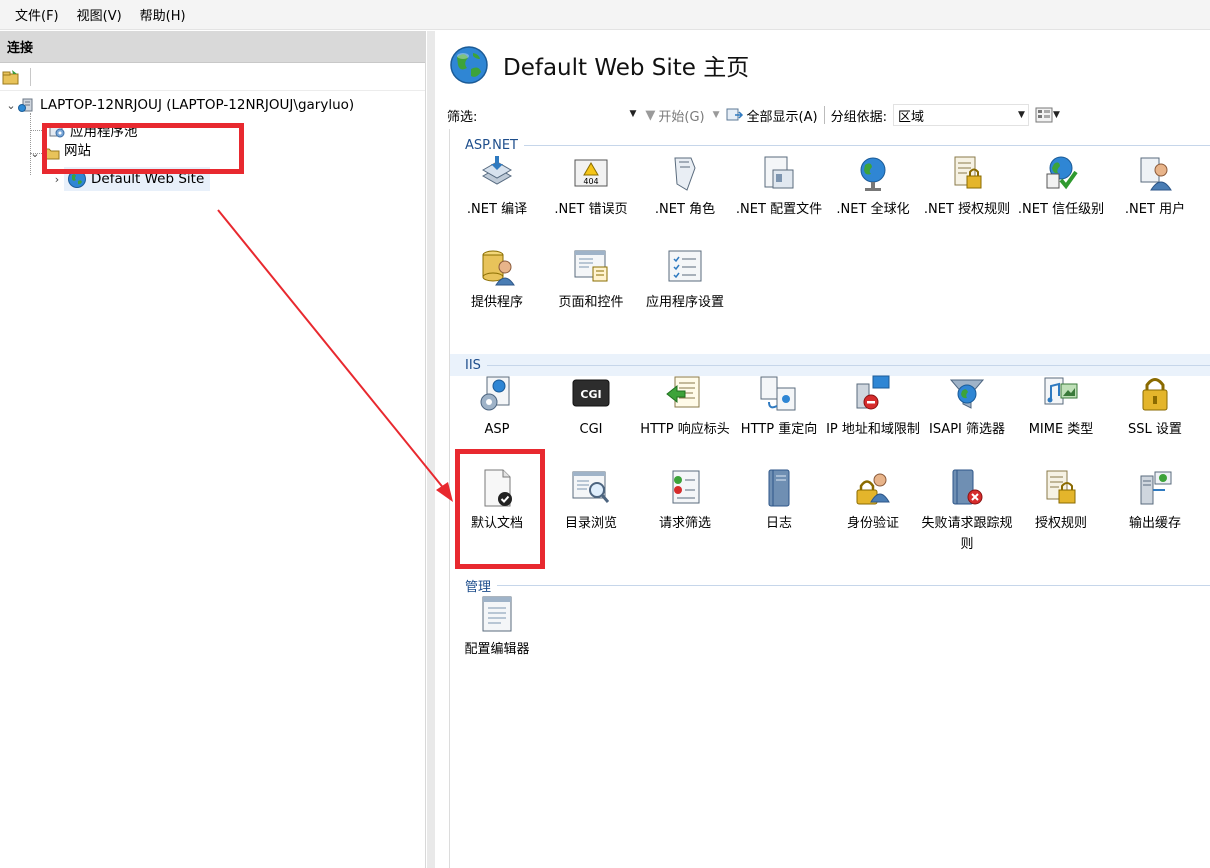  Describe the element at coordinates (497, 627) in the screenshot. I see `feature-configuration-editor: 配置编辑器` at that location.